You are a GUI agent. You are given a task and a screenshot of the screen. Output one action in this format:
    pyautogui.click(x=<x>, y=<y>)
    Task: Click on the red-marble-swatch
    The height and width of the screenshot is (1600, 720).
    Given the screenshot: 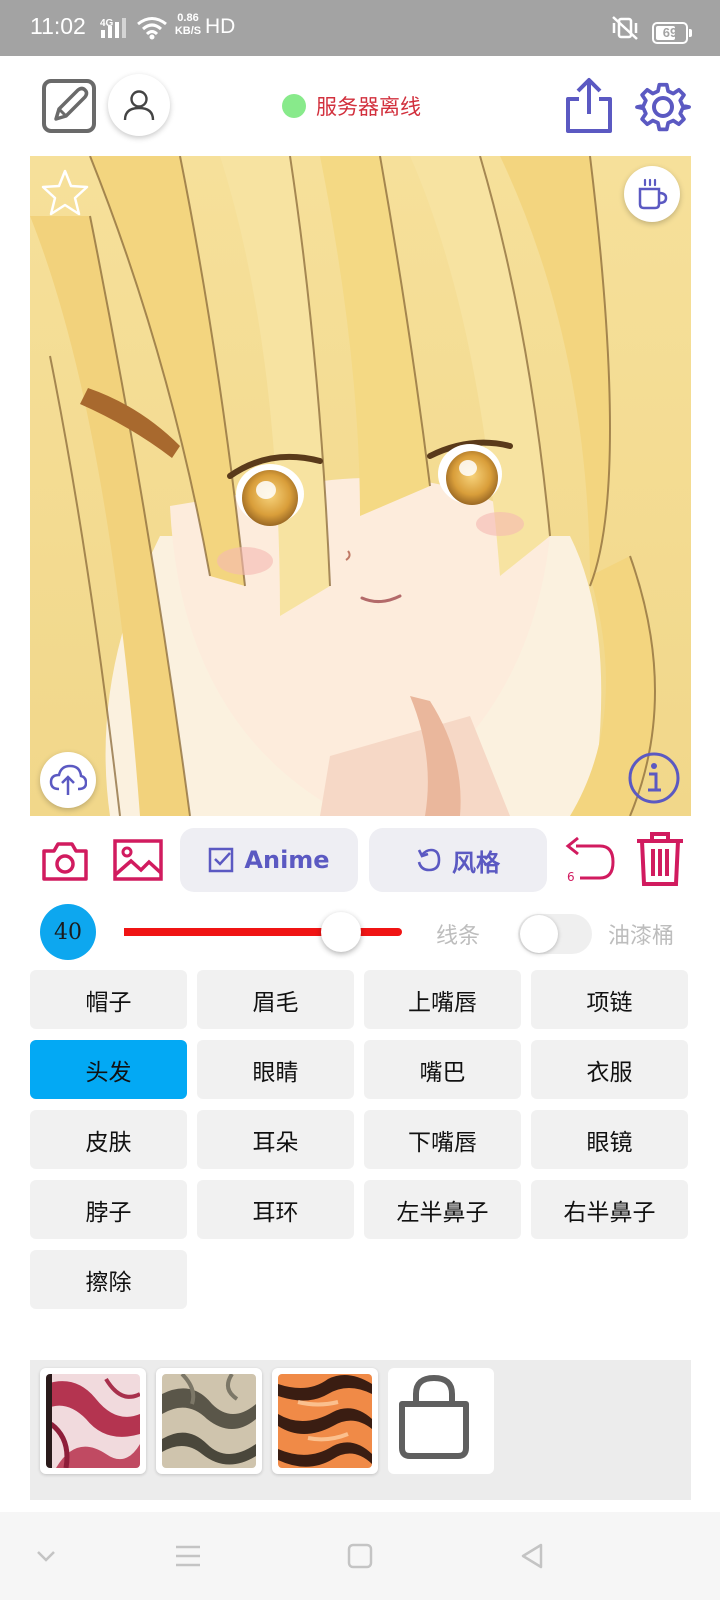 What is the action you would take?
    pyautogui.click(x=93, y=1421)
    